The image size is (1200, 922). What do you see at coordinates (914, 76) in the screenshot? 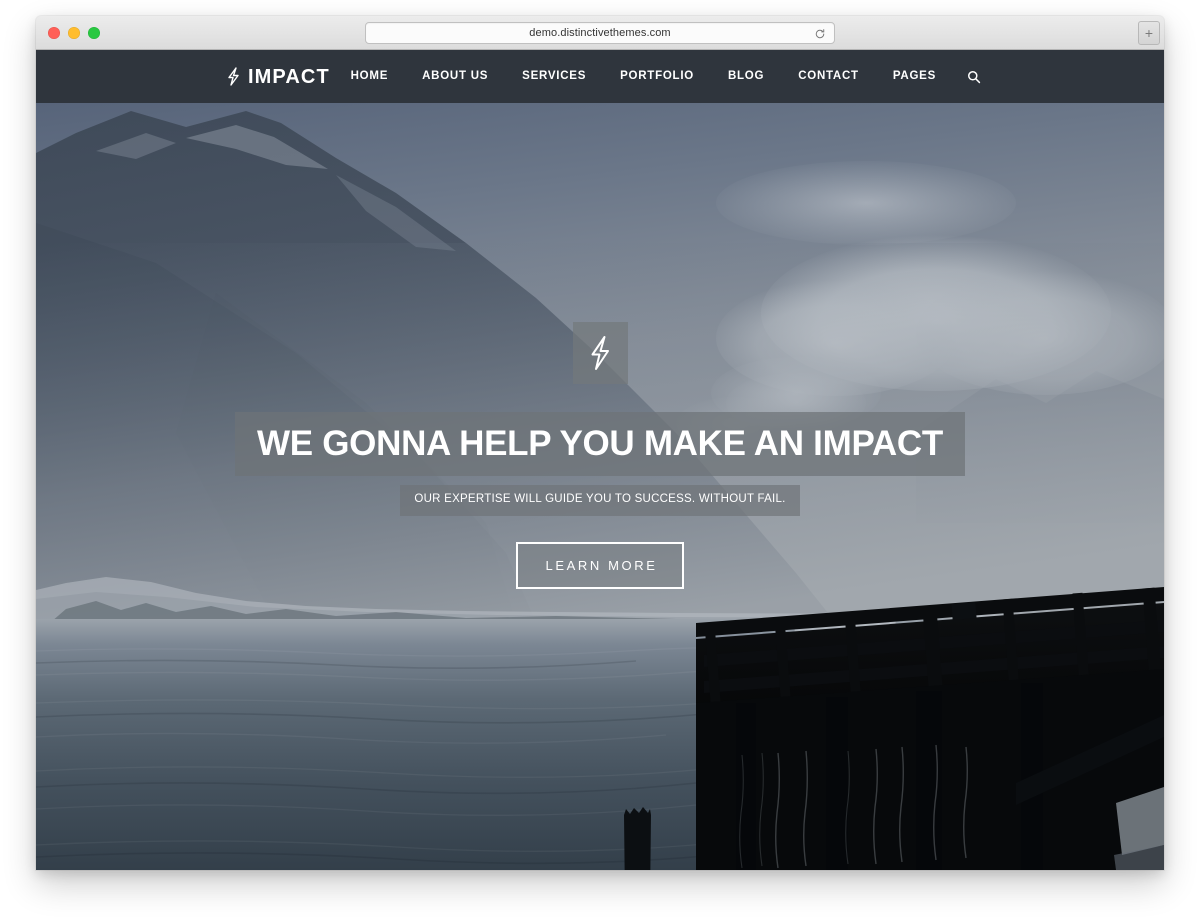
I see `nav-item-pages: PAGES` at bounding box center [914, 76].